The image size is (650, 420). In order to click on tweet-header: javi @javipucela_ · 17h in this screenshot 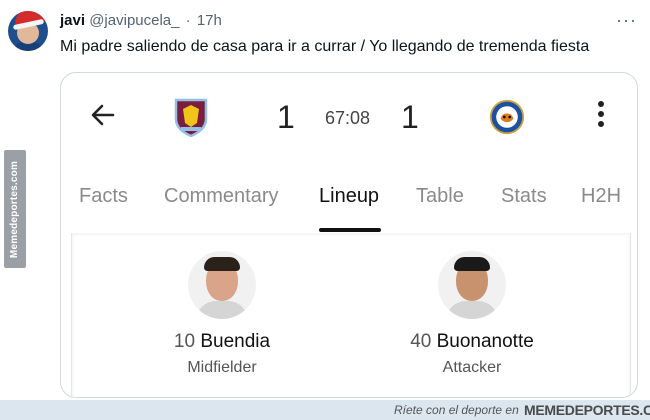, I will do `click(141, 20)`.